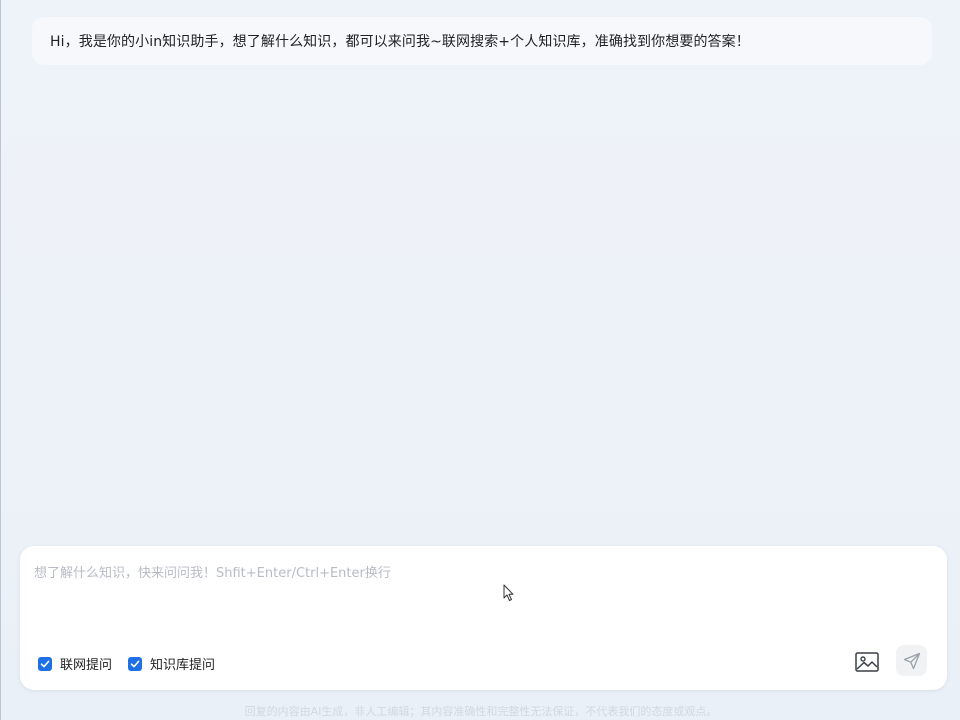  I want to click on knowledge-base-option: 知识库提问, so click(171, 663).